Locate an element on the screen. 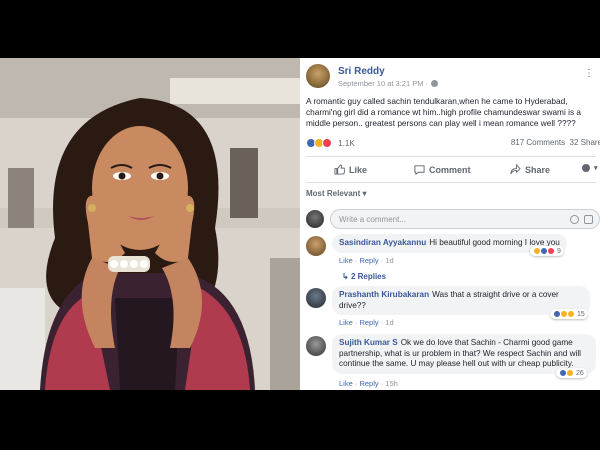 This screenshot has width=600, height=450. chevron-down-icon: ▾ is located at coordinates (596, 168).